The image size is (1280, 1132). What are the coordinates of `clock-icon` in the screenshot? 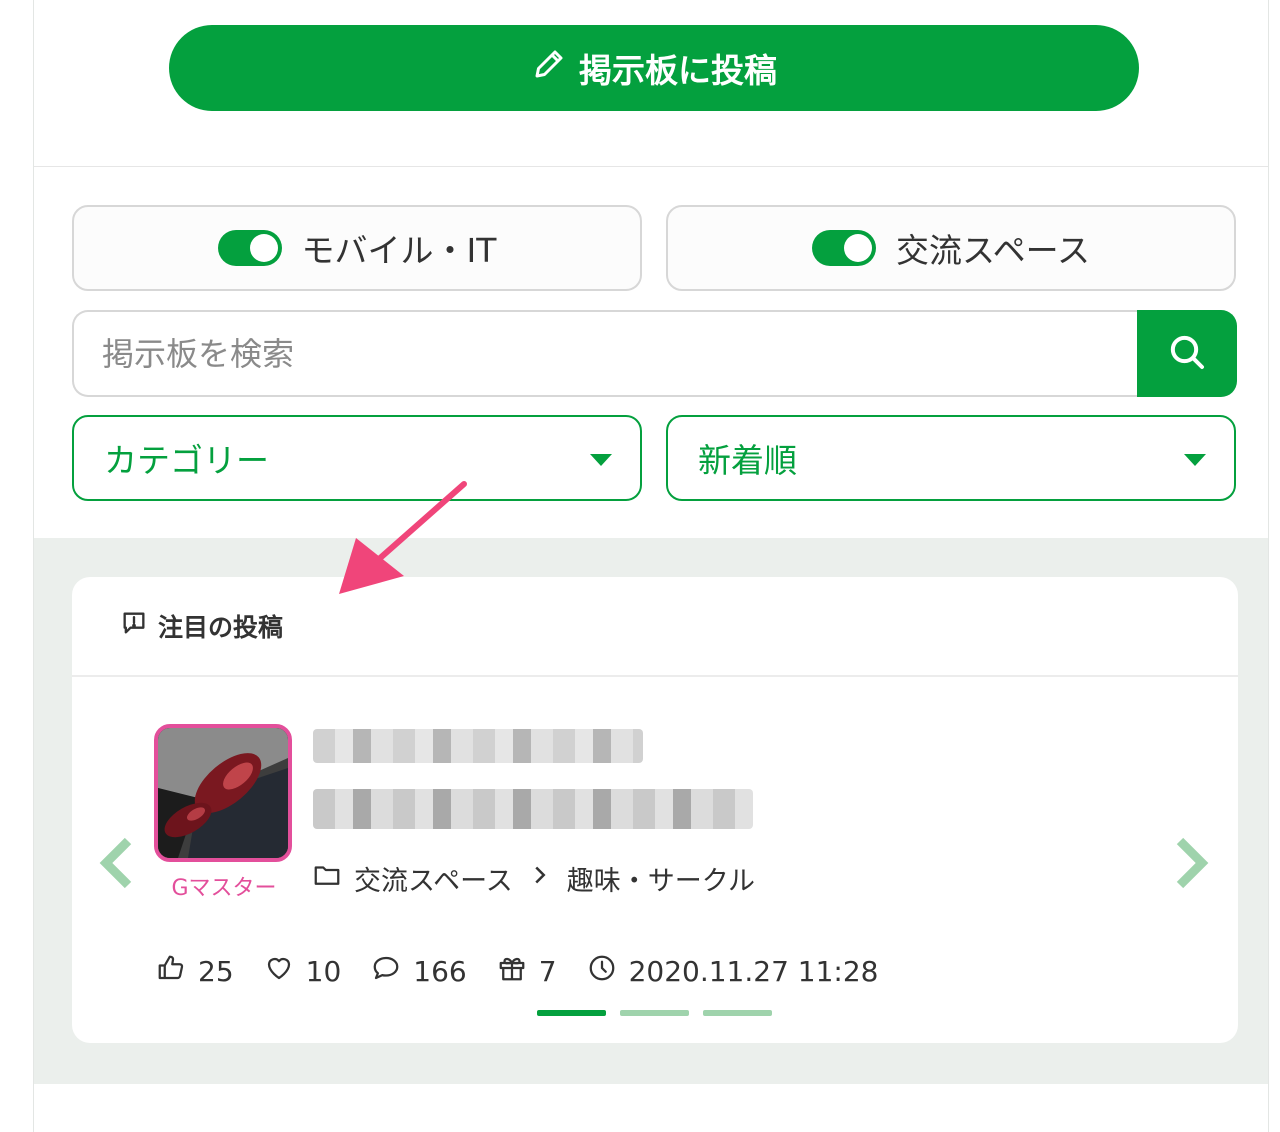 It's located at (602, 971).